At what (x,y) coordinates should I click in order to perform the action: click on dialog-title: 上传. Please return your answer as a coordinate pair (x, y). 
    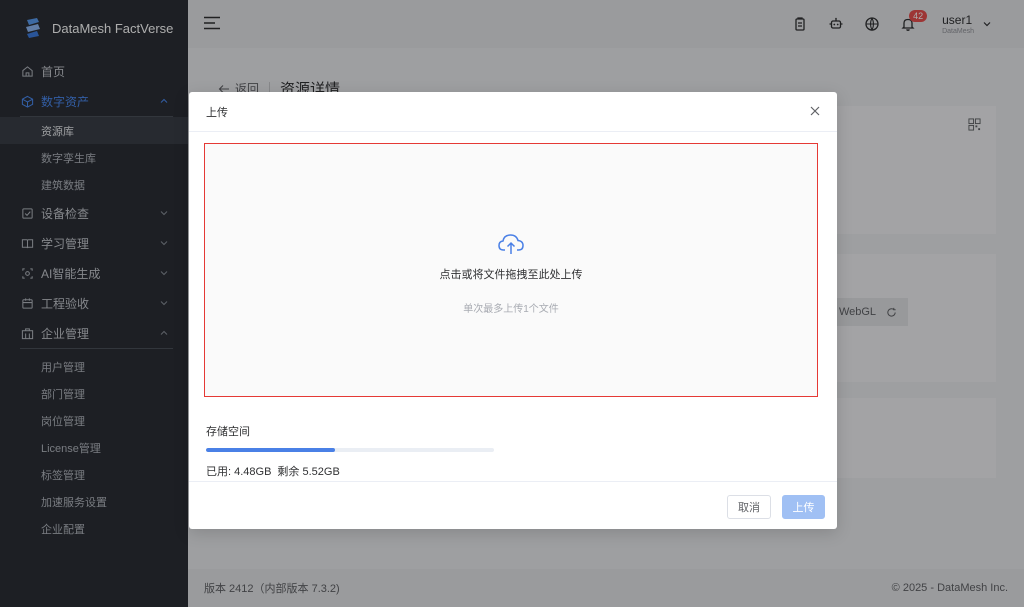
    Looking at the image, I should click on (217, 112).